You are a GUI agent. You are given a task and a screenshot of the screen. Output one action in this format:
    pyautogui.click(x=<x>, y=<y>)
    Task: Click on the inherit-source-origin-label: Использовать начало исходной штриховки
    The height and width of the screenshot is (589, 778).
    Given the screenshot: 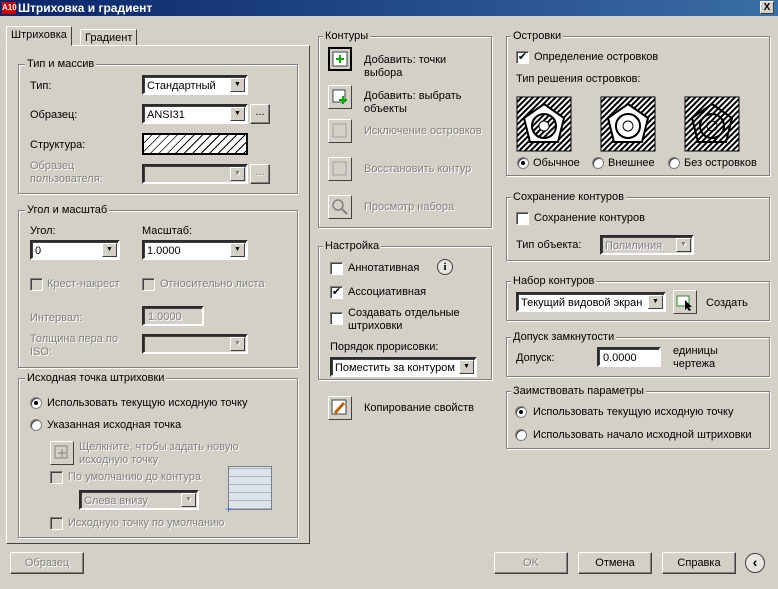 What is the action you would take?
    pyautogui.click(x=642, y=435)
    